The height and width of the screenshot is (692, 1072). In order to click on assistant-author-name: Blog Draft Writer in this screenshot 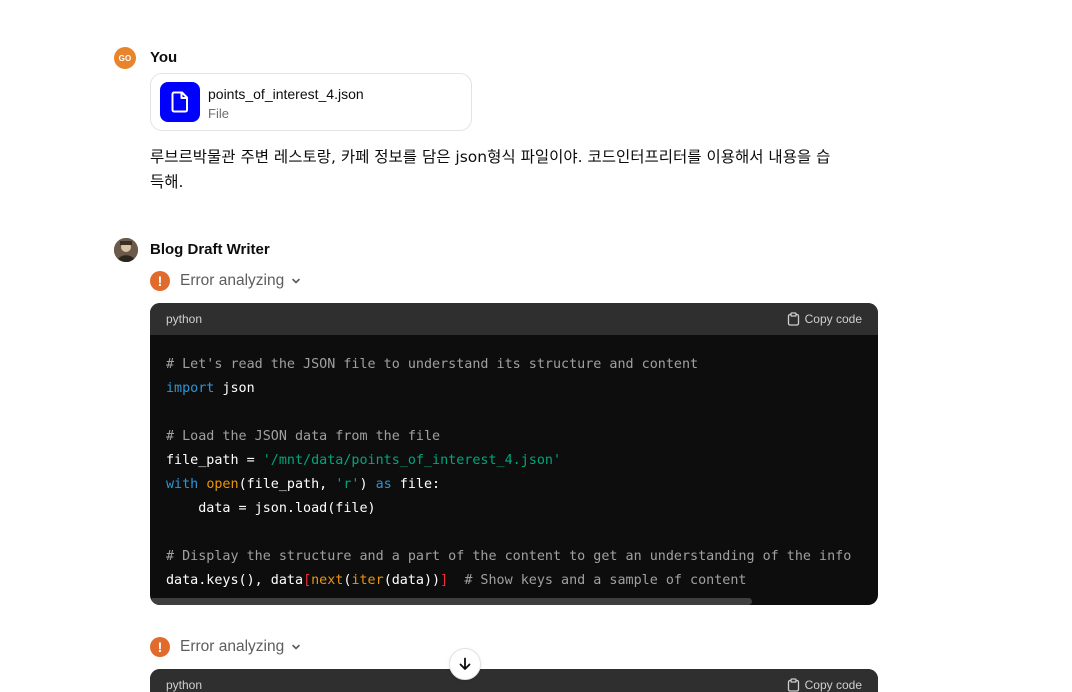, I will do `click(210, 249)`.